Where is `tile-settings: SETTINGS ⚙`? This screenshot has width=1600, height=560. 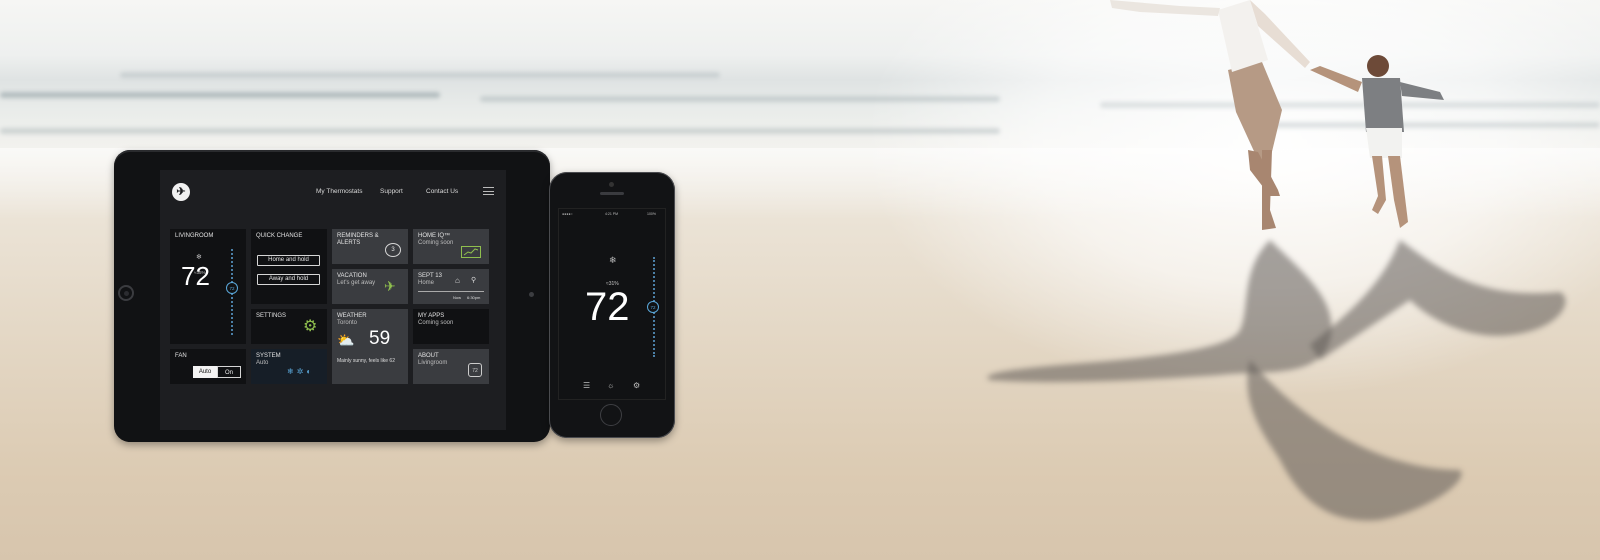
tile-settings: SETTINGS ⚙ is located at coordinates (289, 326).